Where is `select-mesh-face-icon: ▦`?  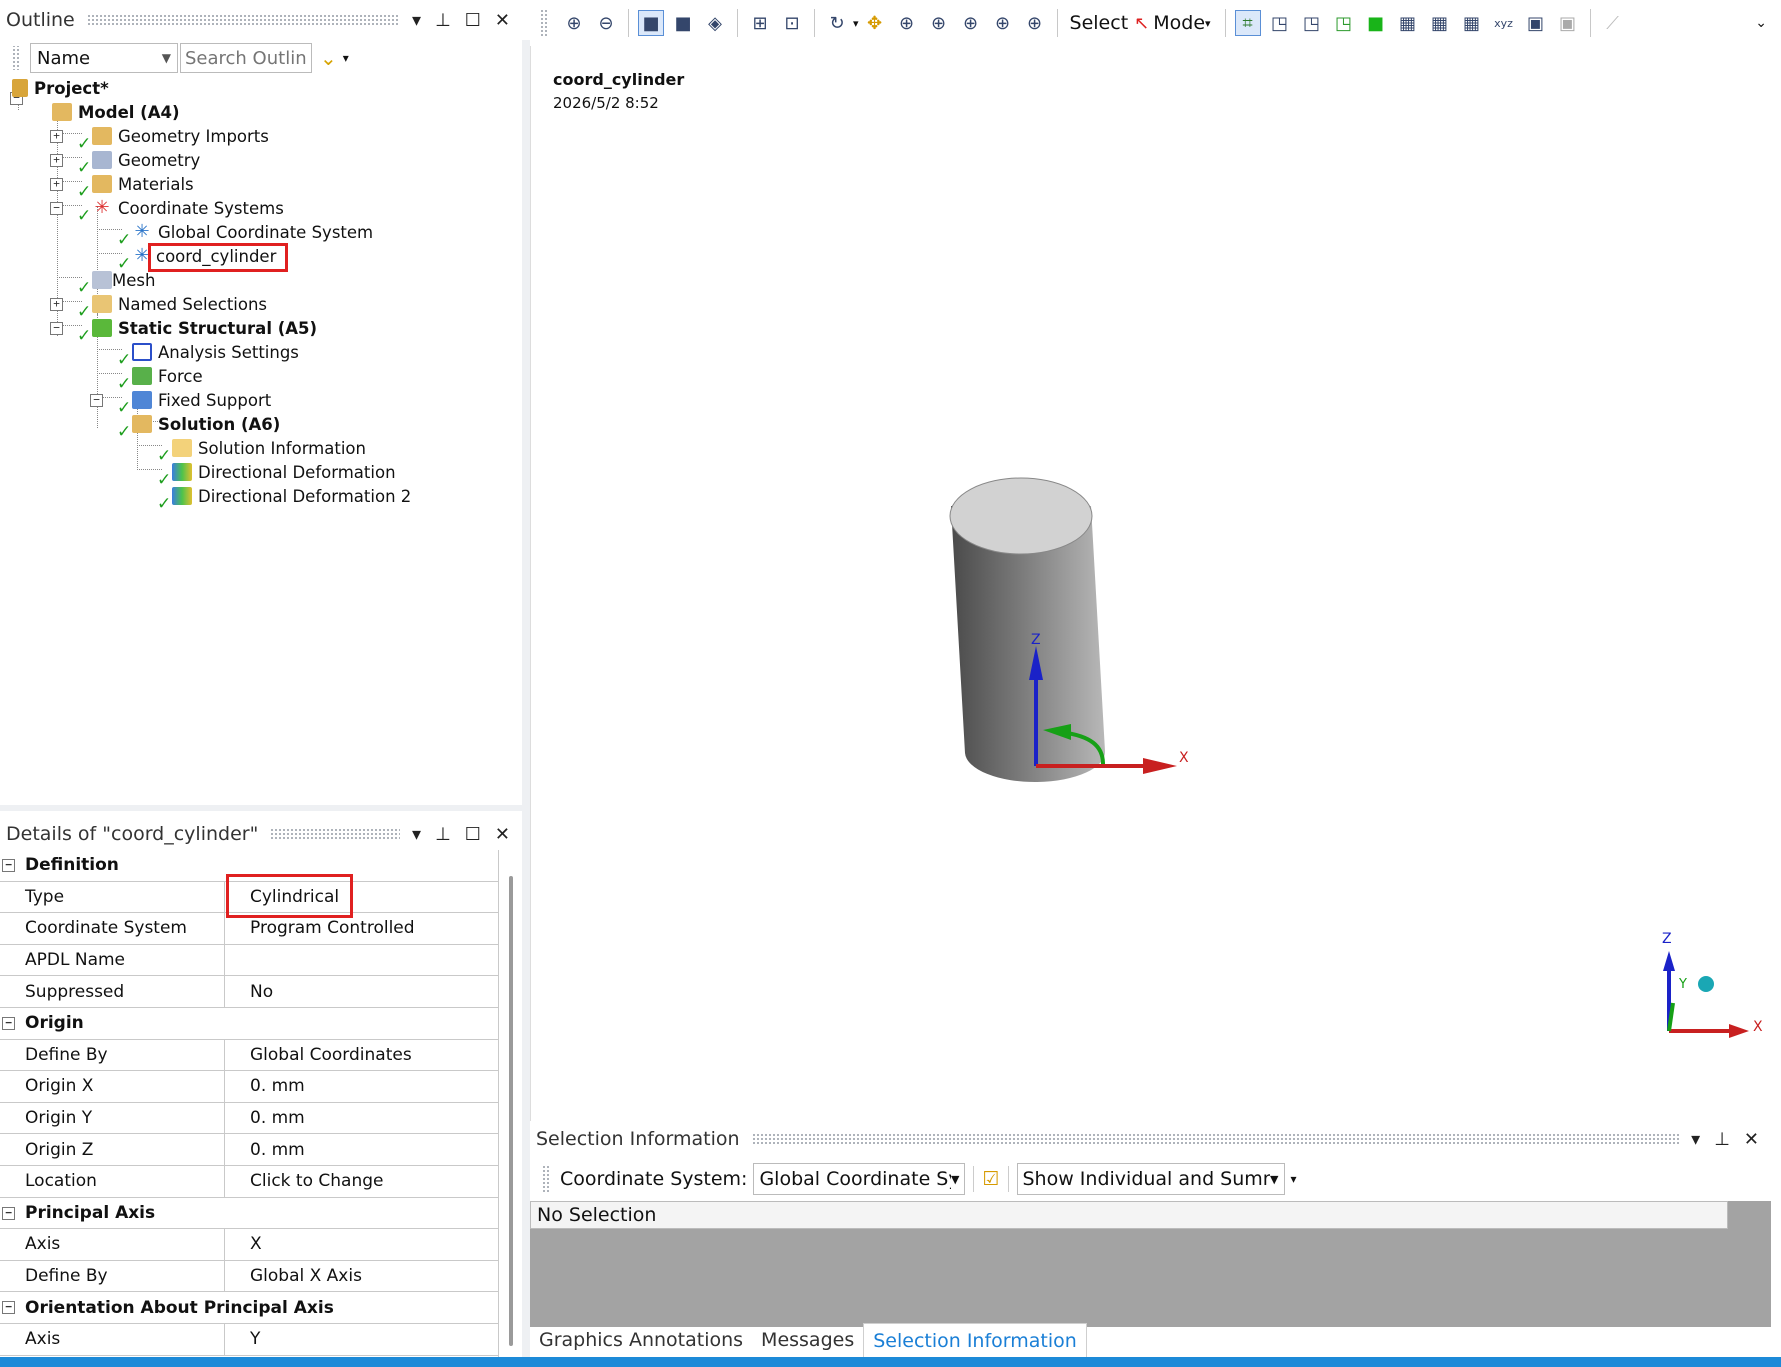
select-mesh-face-icon: ▦ is located at coordinates (1472, 23).